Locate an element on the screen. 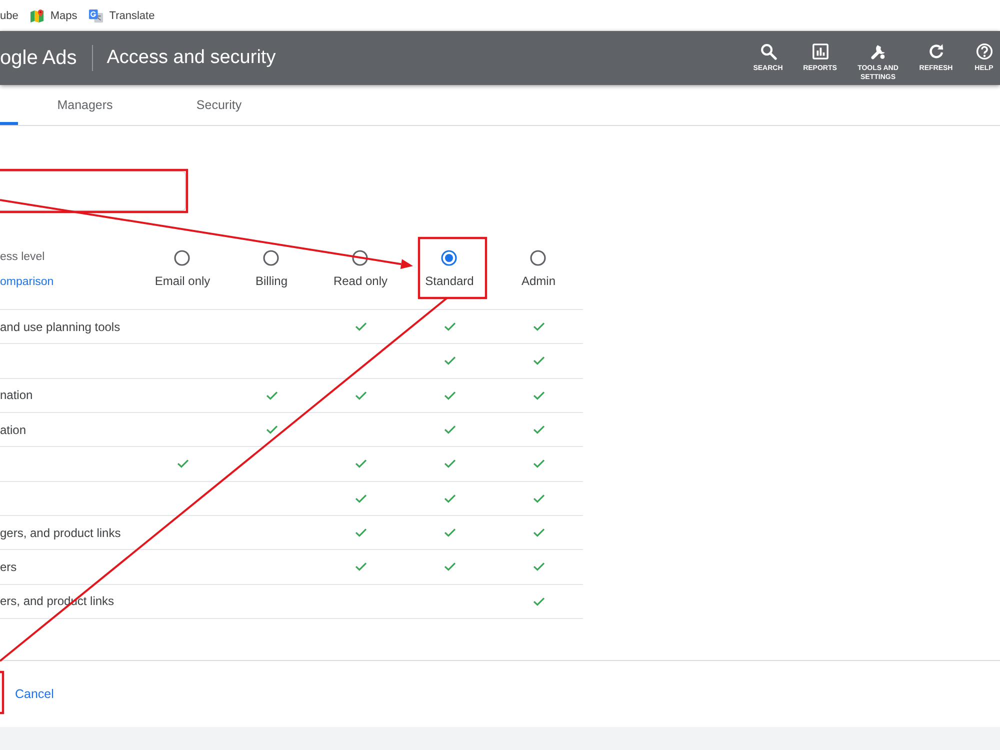  bar-chart-icon is located at coordinates (820, 51).